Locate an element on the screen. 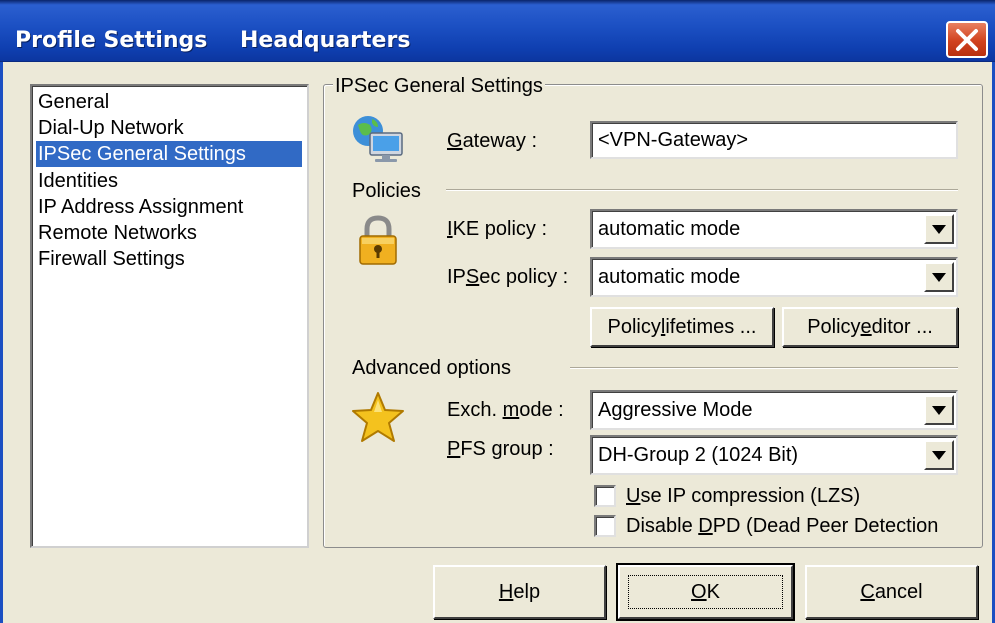  ike-policy-dropdown-button is located at coordinates (939, 229).